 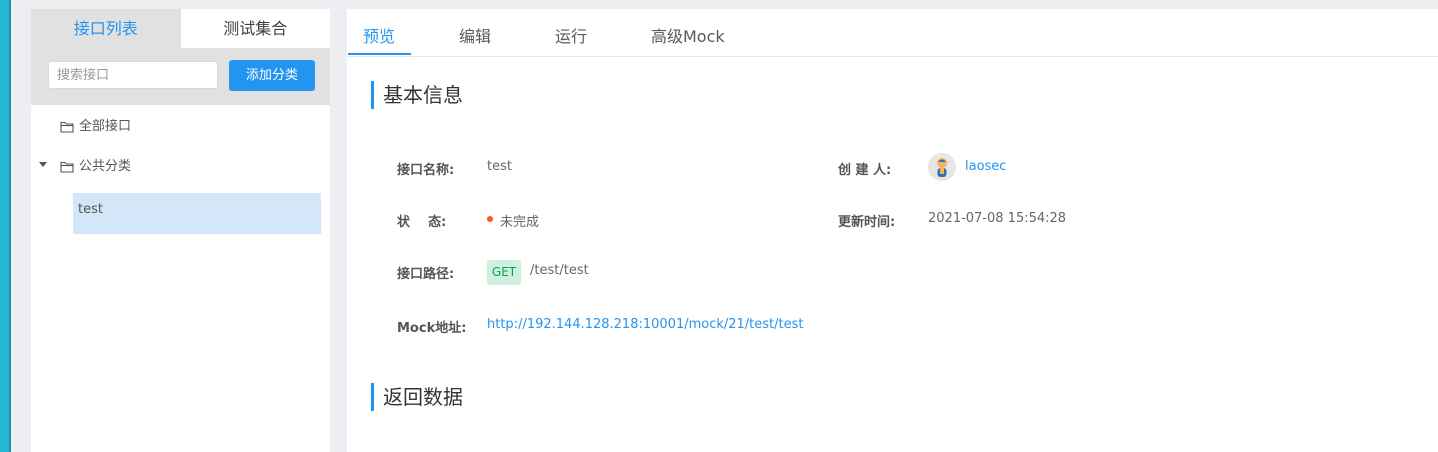 I want to click on tab-advanced-mock: 高级Mock, so click(x=688, y=35).